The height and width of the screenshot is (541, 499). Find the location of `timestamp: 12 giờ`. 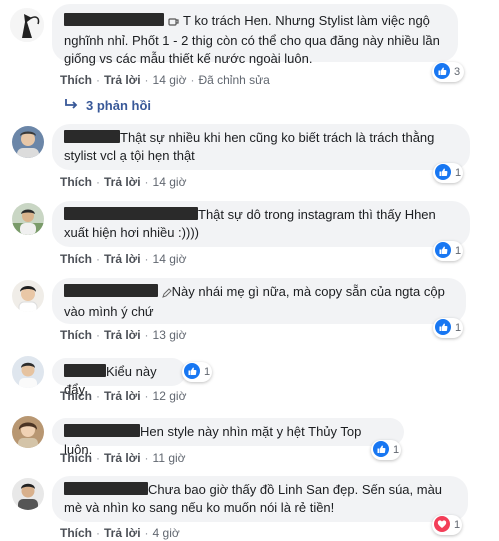

timestamp: 12 giờ is located at coordinates (170, 396).